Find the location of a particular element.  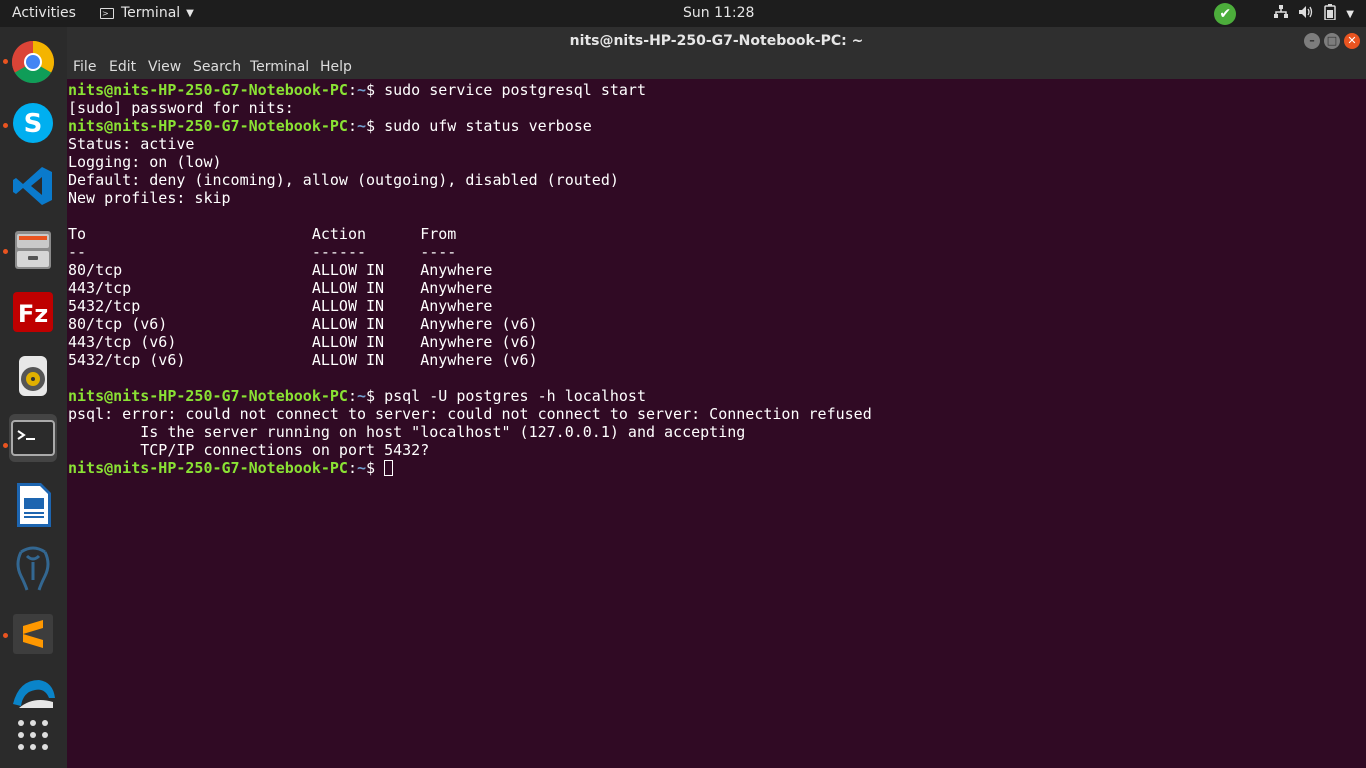

svg-text: Fz is located at coordinates (33, 314).